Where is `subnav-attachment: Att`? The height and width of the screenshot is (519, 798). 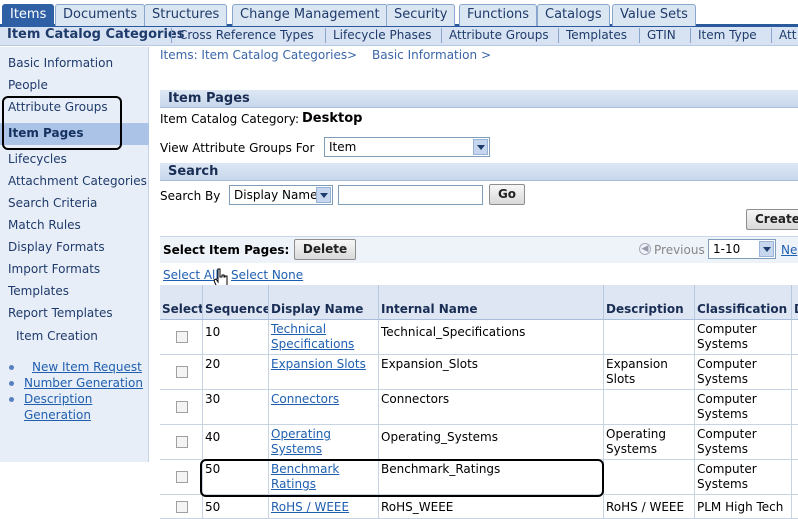
subnav-attachment: Att is located at coordinates (787, 35).